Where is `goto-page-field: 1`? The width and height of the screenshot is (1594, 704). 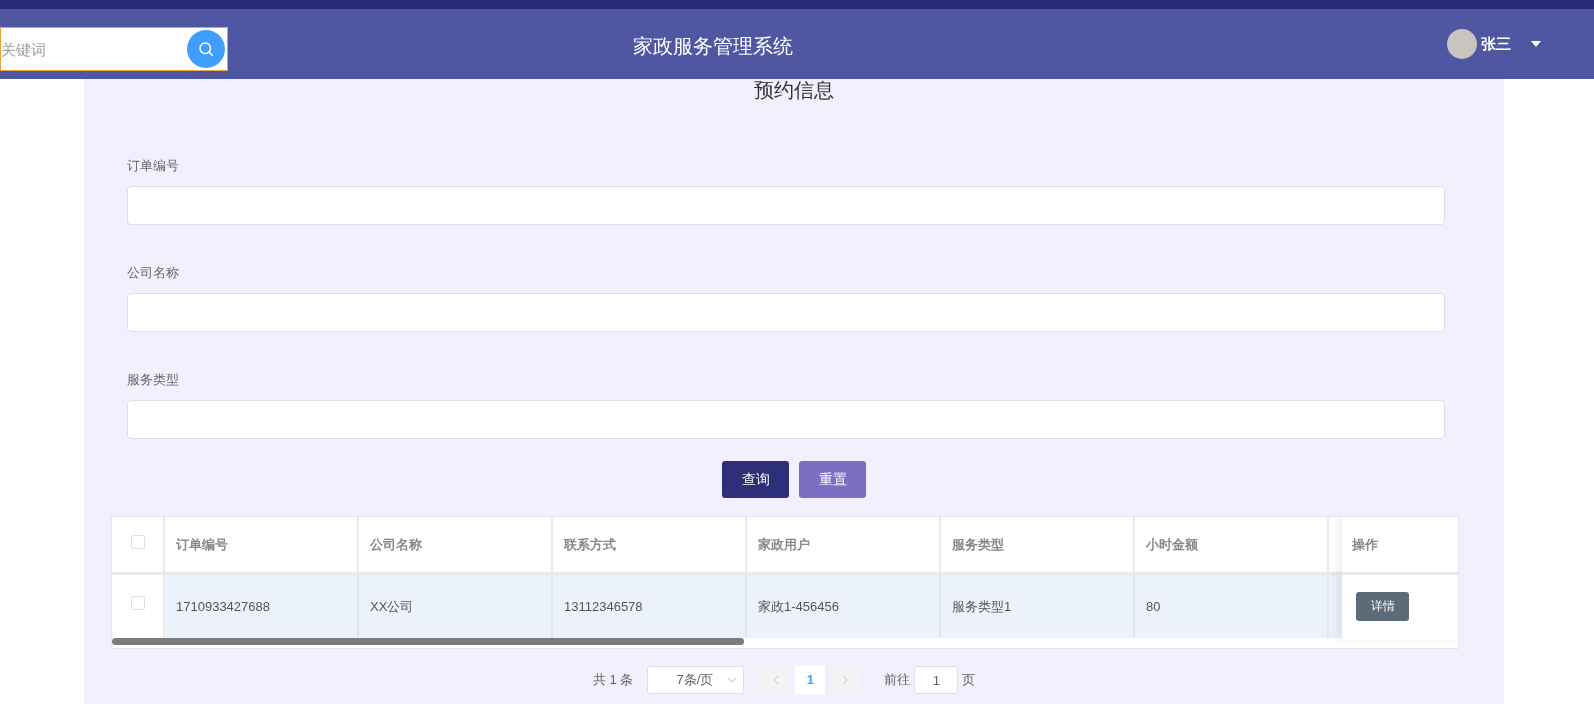 goto-page-field: 1 is located at coordinates (936, 680).